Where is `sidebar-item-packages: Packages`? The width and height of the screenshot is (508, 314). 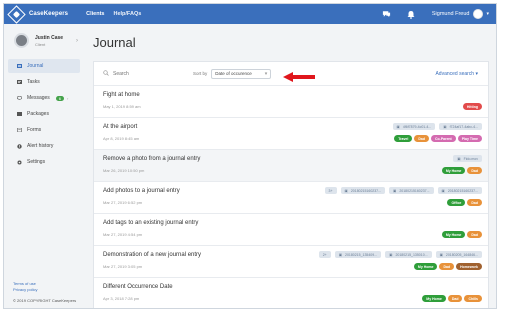 sidebar-item-packages: Packages is located at coordinates (44, 114).